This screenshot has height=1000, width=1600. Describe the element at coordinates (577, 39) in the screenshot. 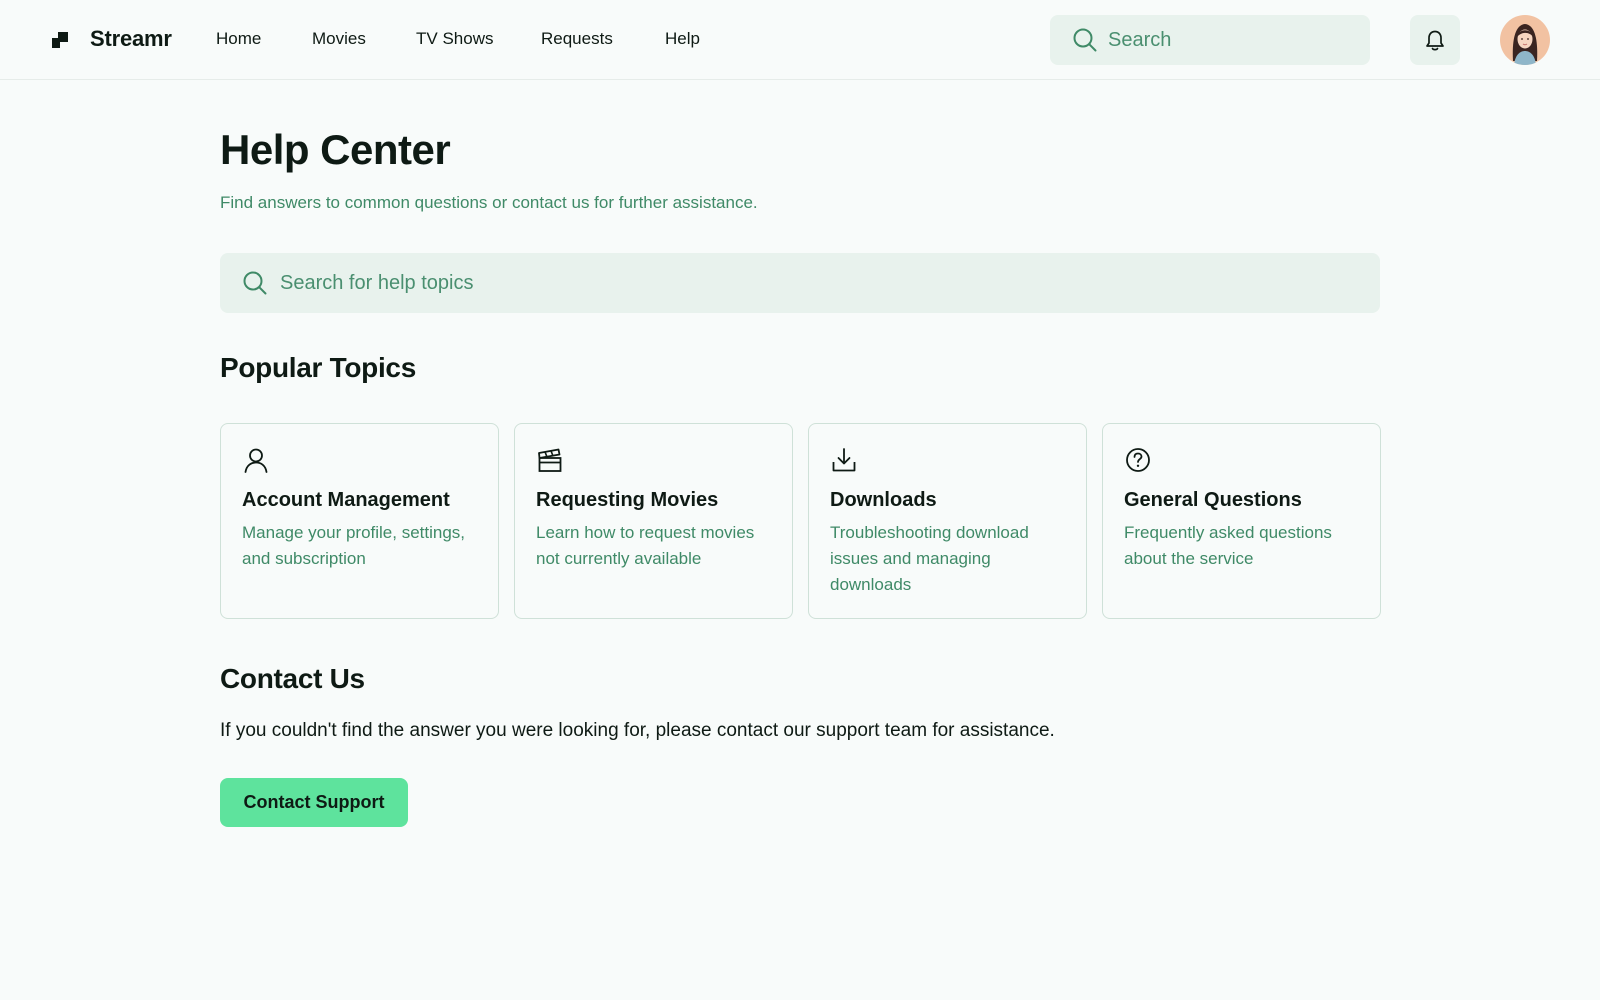

I see `nav-link-requests: Requests` at that location.